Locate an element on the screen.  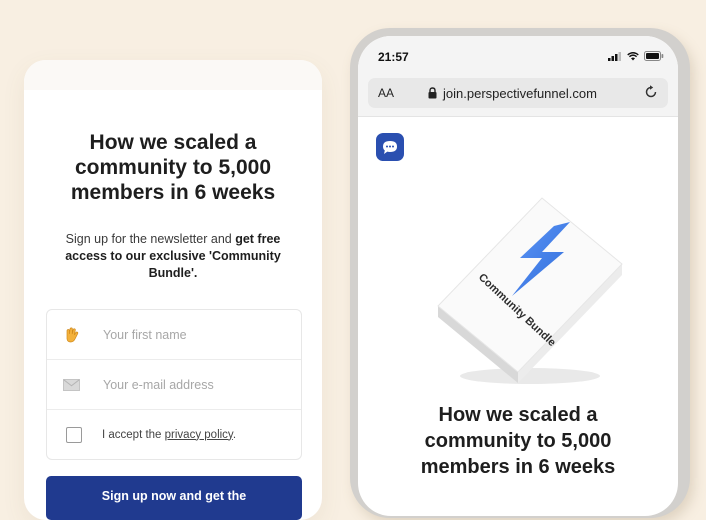
url-text: join.perspectivefunnel.com is located at coordinates (520, 93).